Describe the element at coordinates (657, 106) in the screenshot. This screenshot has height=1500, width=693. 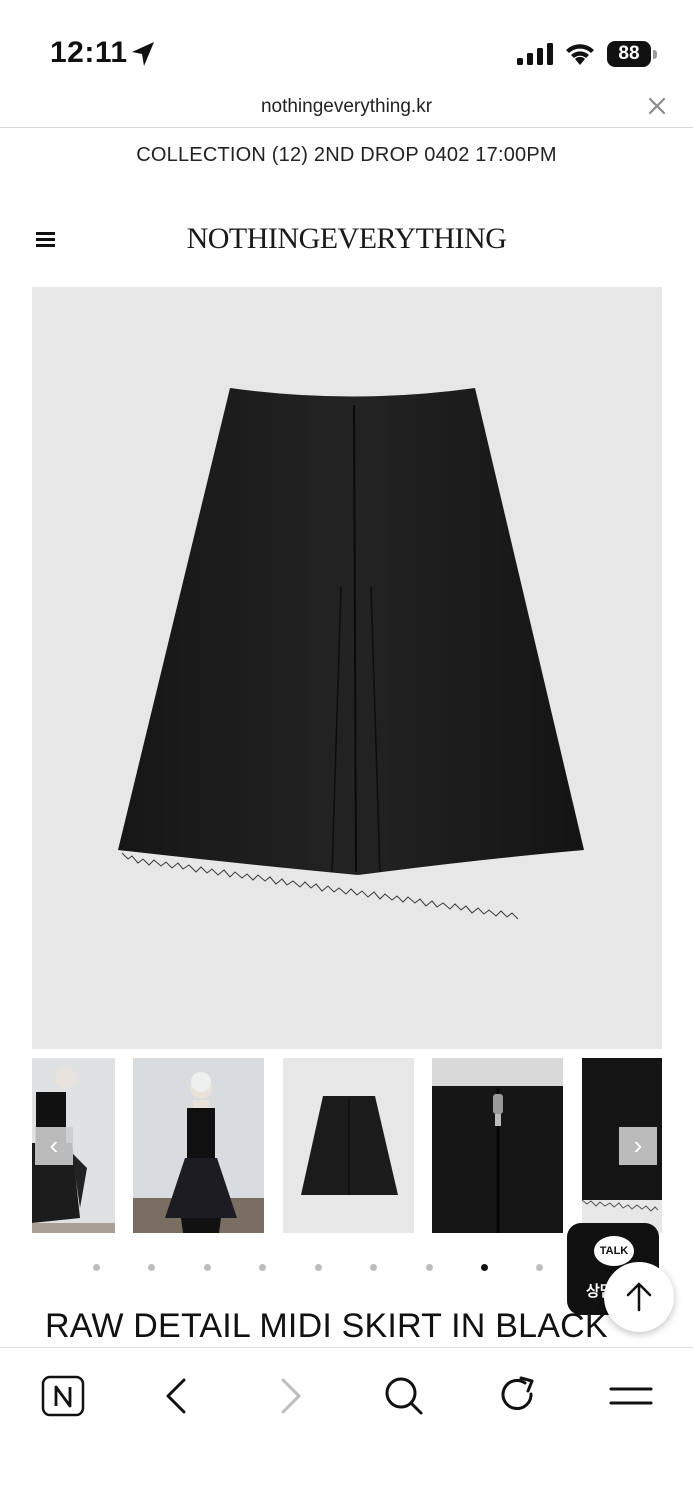
I see `close-icon` at that location.